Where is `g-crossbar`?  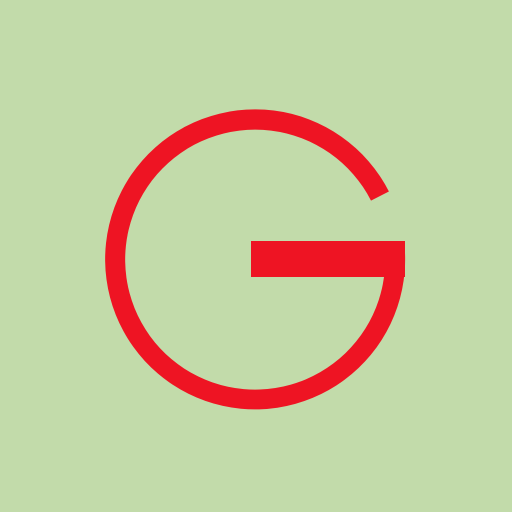
g-crossbar is located at coordinates (328, 259).